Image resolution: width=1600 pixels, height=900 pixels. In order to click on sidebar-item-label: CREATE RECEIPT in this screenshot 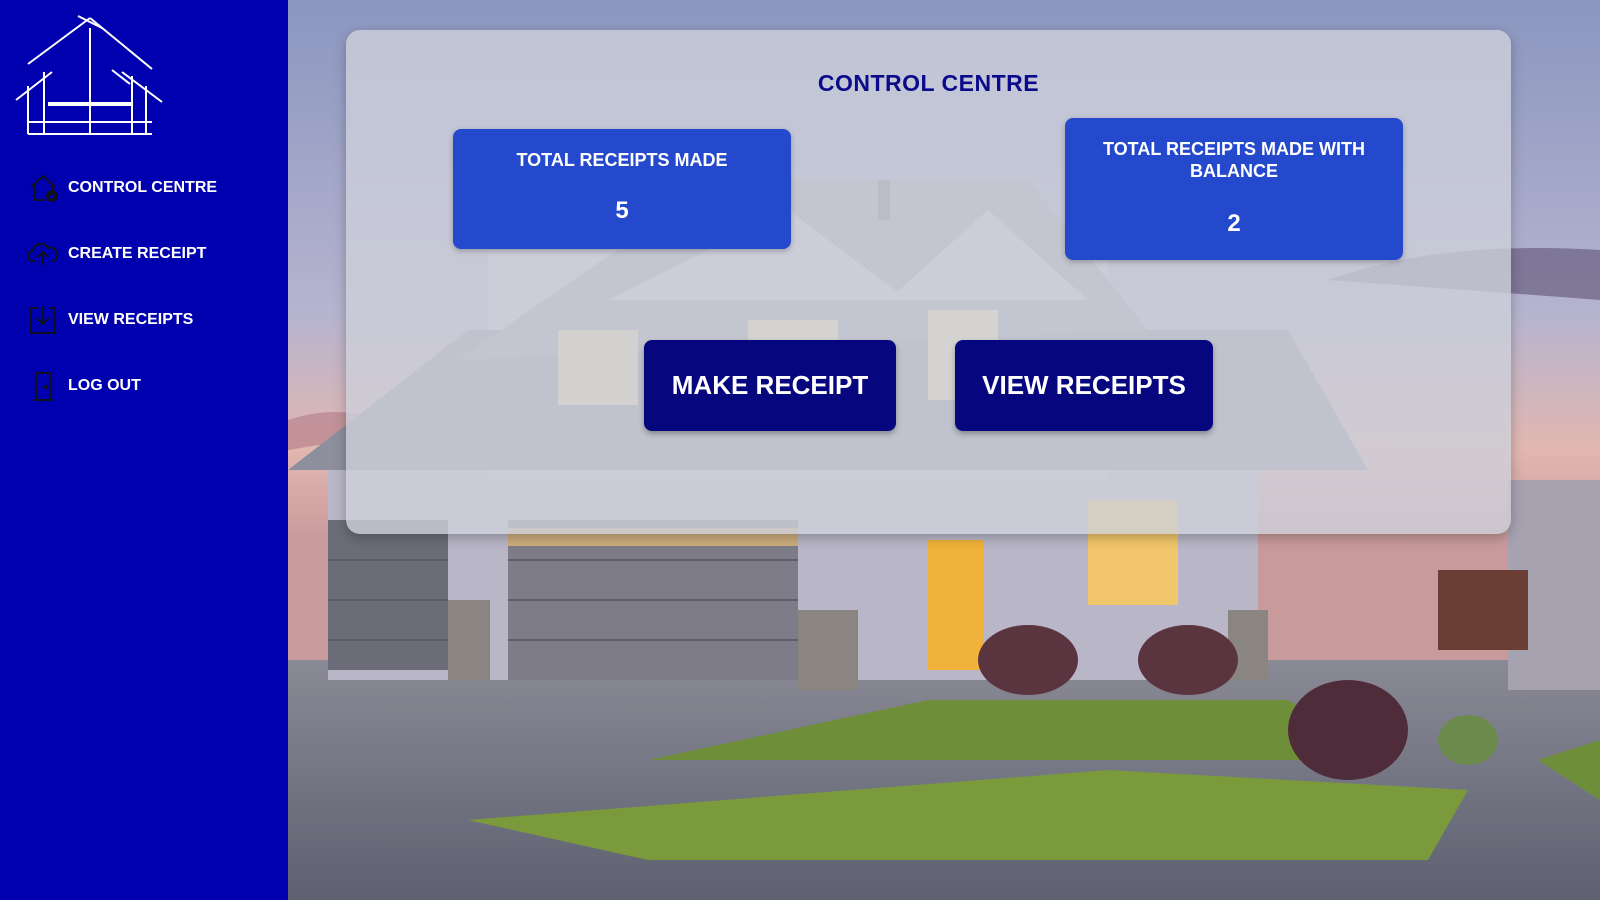, I will do `click(137, 253)`.